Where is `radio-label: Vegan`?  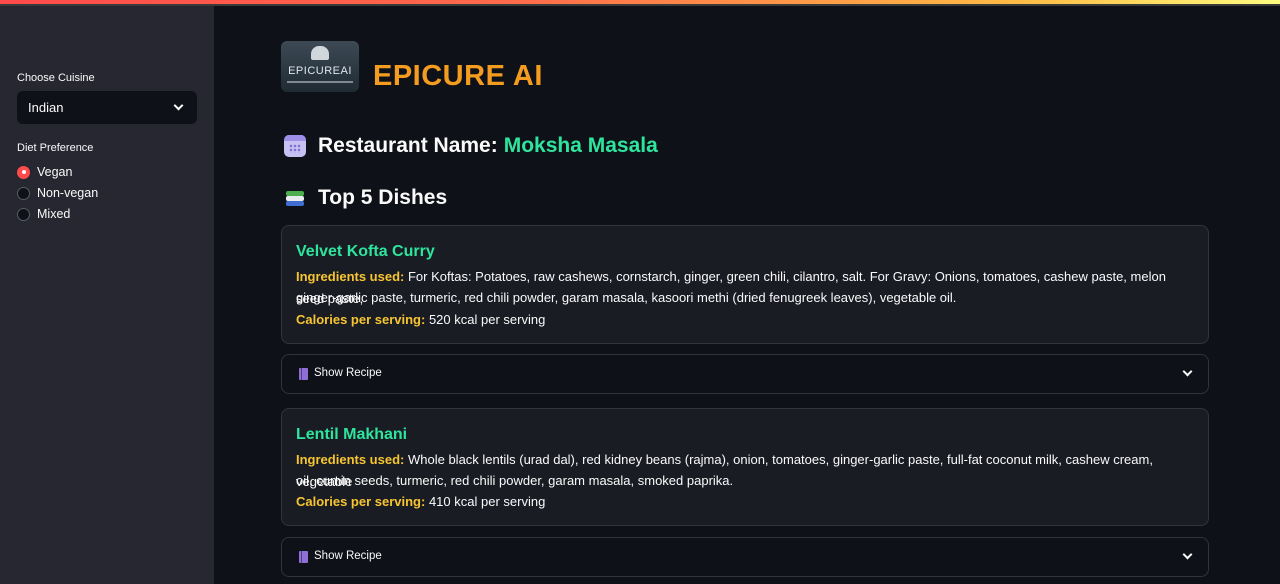 radio-label: Vegan is located at coordinates (55, 172).